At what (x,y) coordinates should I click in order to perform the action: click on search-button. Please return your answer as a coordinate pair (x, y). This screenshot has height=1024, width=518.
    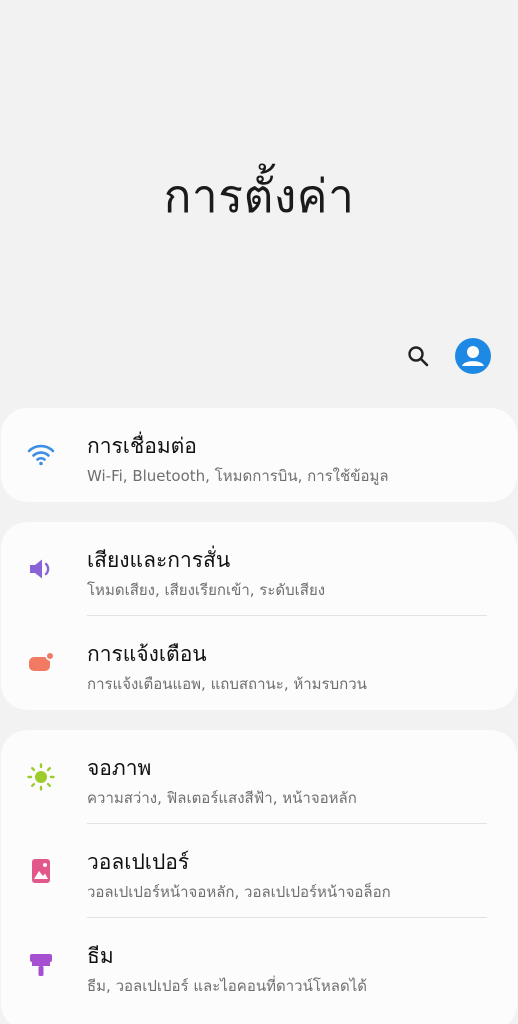
    Looking at the image, I should click on (418, 356).